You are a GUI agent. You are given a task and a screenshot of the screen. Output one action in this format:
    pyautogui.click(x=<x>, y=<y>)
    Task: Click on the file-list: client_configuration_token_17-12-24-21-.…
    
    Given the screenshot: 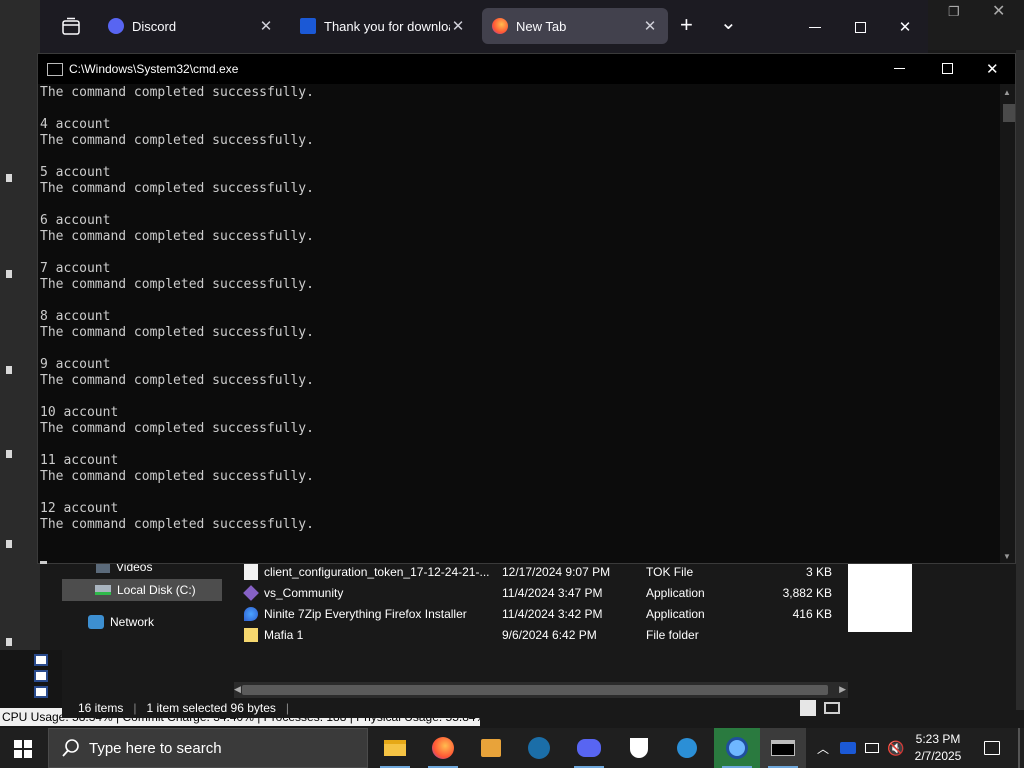 What is the action you would take?
    pyautogui.click(x=541, y=621)
    